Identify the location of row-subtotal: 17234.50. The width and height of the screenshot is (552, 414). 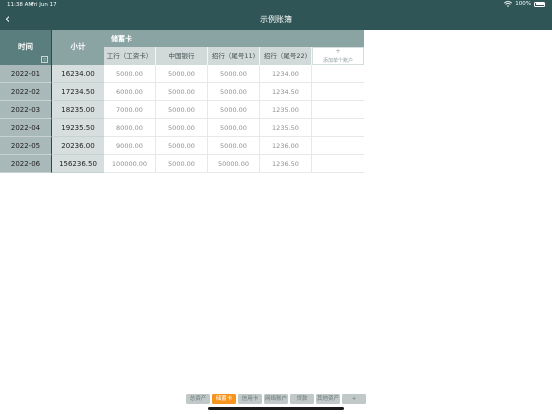
(78, 92).